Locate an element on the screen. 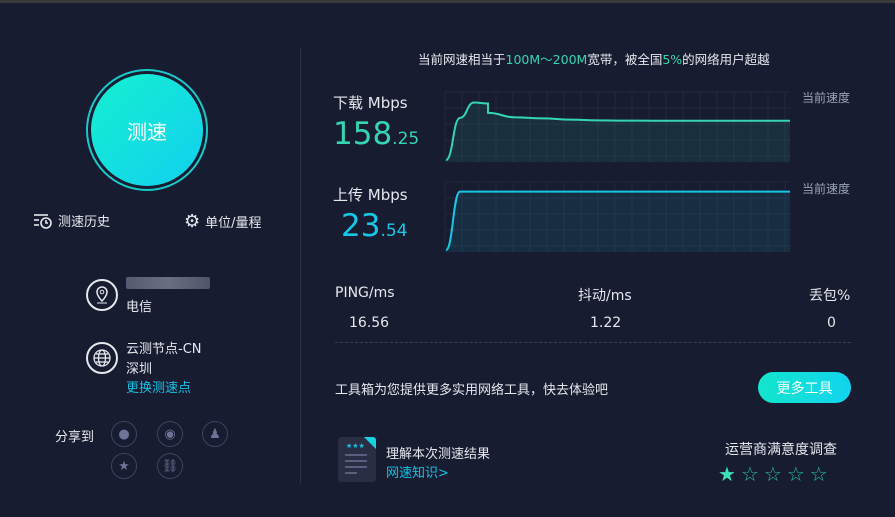 This screenshot has width=895, height=517. window-top-strip is located at coordinates (447, 1).